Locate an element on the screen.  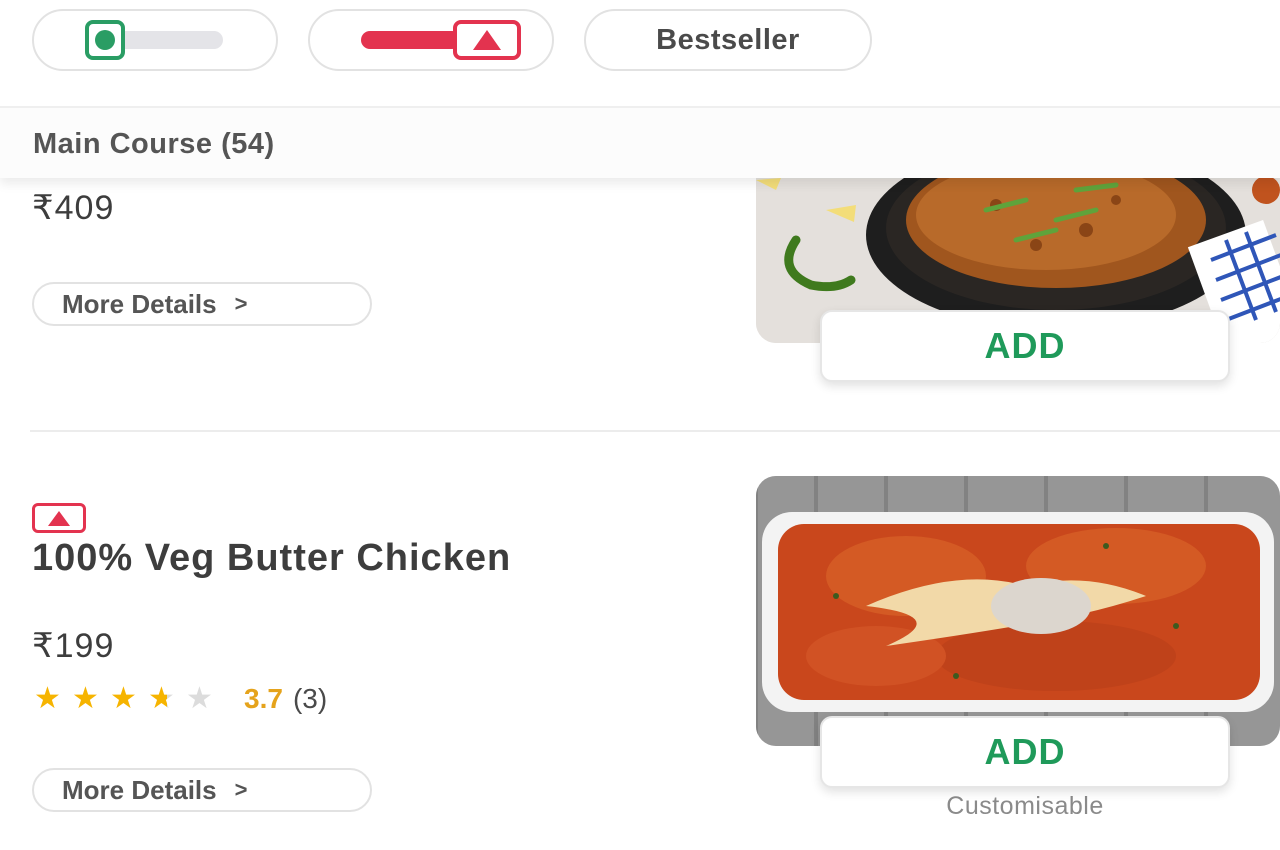
food-image-butter-chicken is located at coordinates (1018, 611).